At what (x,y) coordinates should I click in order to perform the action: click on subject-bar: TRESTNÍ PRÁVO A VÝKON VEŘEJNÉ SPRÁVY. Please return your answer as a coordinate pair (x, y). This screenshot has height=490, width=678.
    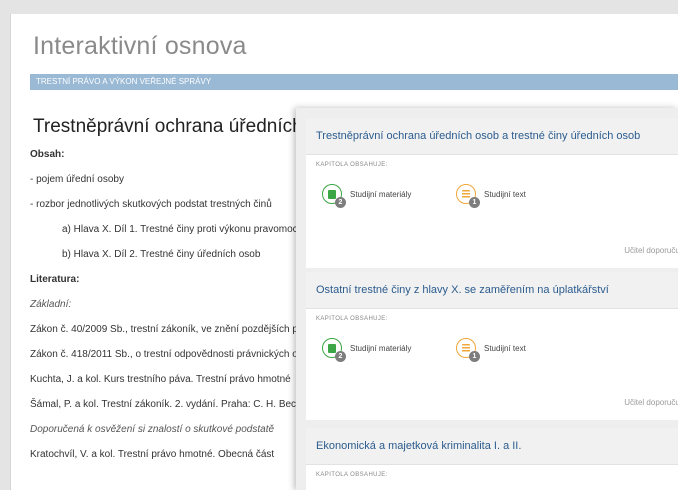
    Looking at the image, I should click on (354, 82).